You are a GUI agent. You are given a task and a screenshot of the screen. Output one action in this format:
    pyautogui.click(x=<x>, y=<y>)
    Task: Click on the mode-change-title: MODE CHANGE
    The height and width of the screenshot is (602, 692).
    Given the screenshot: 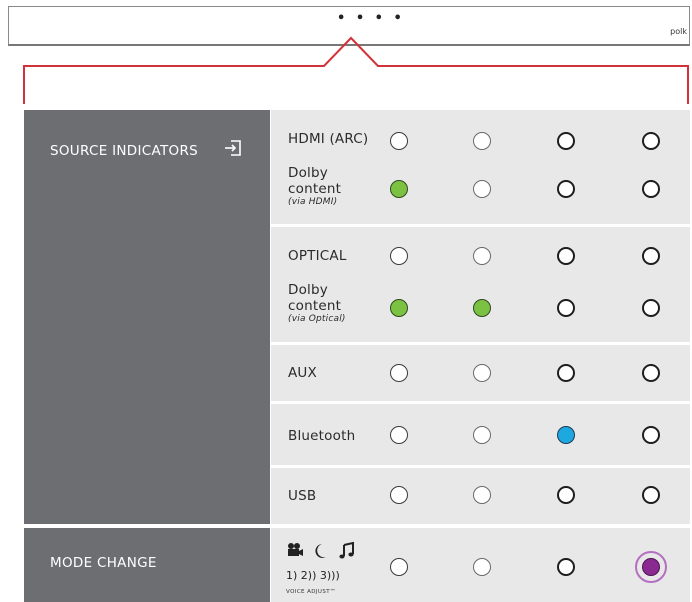 What is the action you would take?
    pyautogui.click(x=103, y=563)
    